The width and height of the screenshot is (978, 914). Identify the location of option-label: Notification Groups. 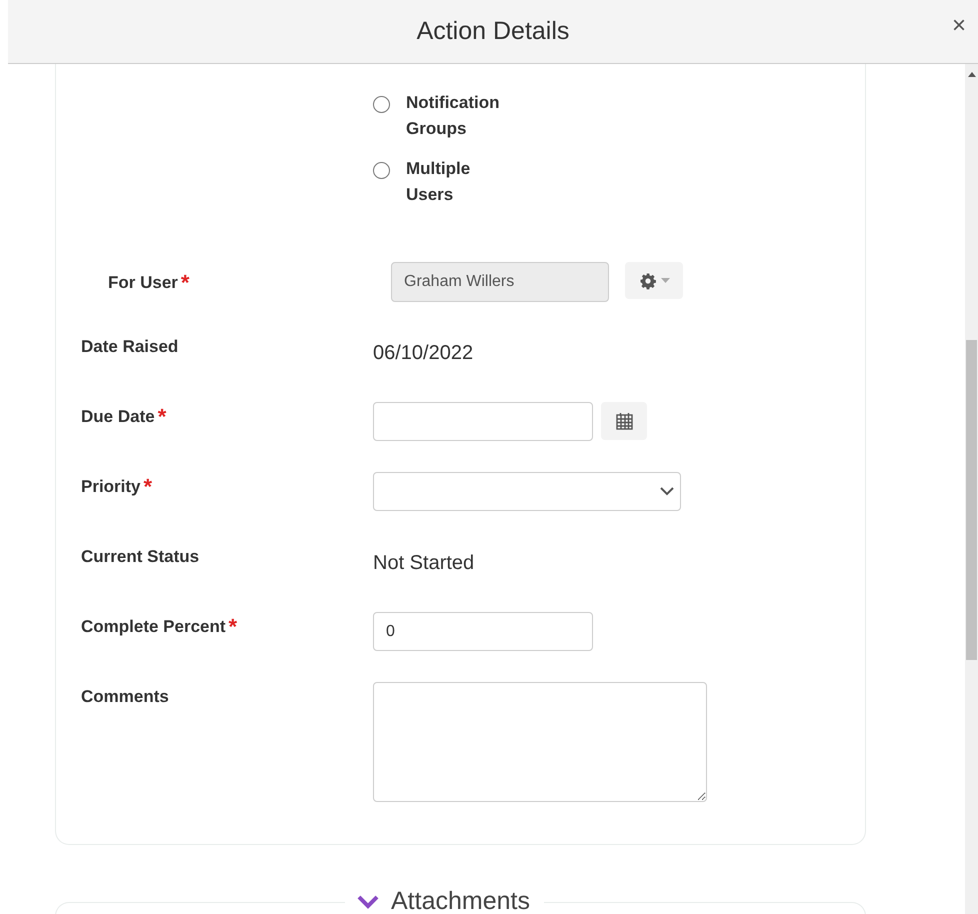
(462, 116).